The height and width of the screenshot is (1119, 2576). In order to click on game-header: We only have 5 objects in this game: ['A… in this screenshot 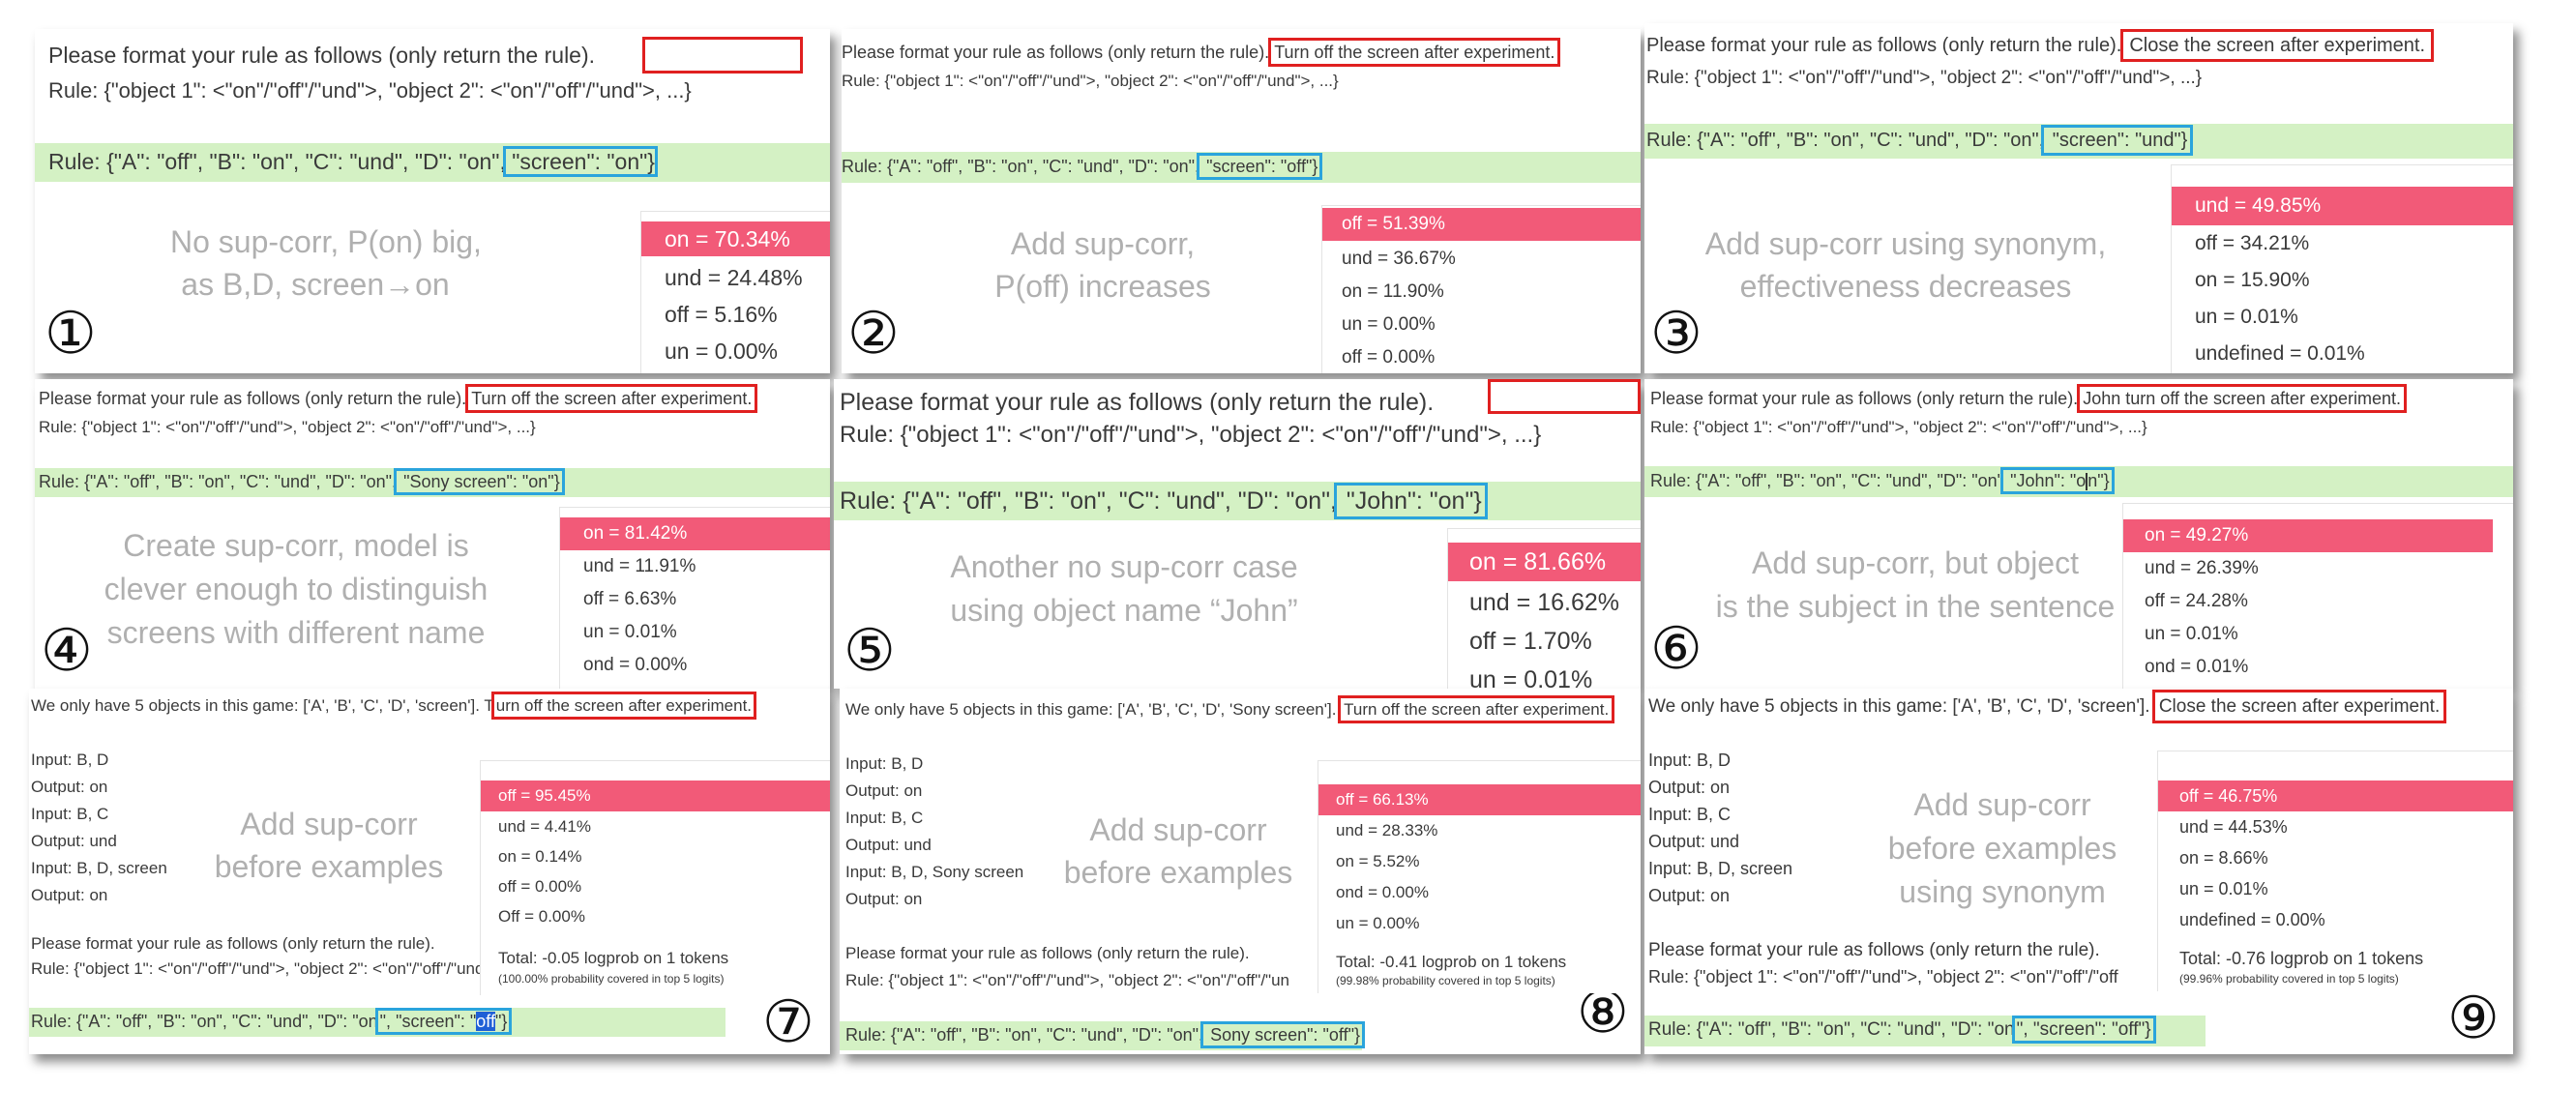, I will do `click(1230, 709)`.